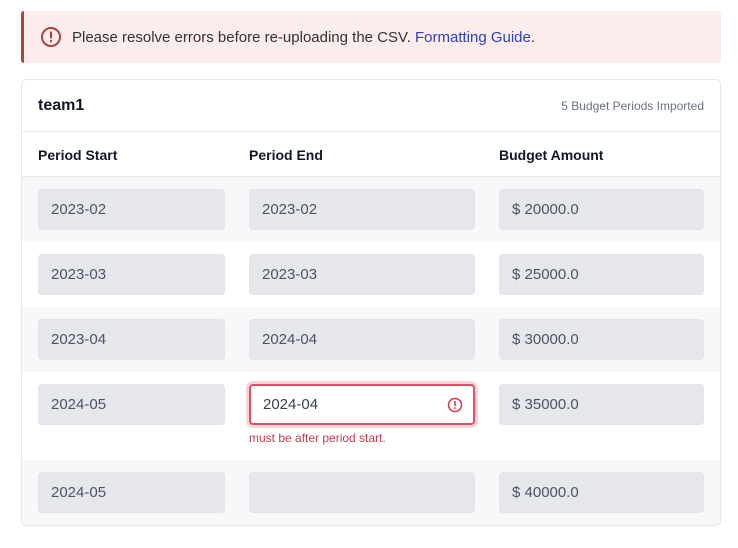 The image size is (738, 548). What do you see at coordinates (362, 492) in the screenshot?
I see `period-end-field` at bounding box center [362, 492].